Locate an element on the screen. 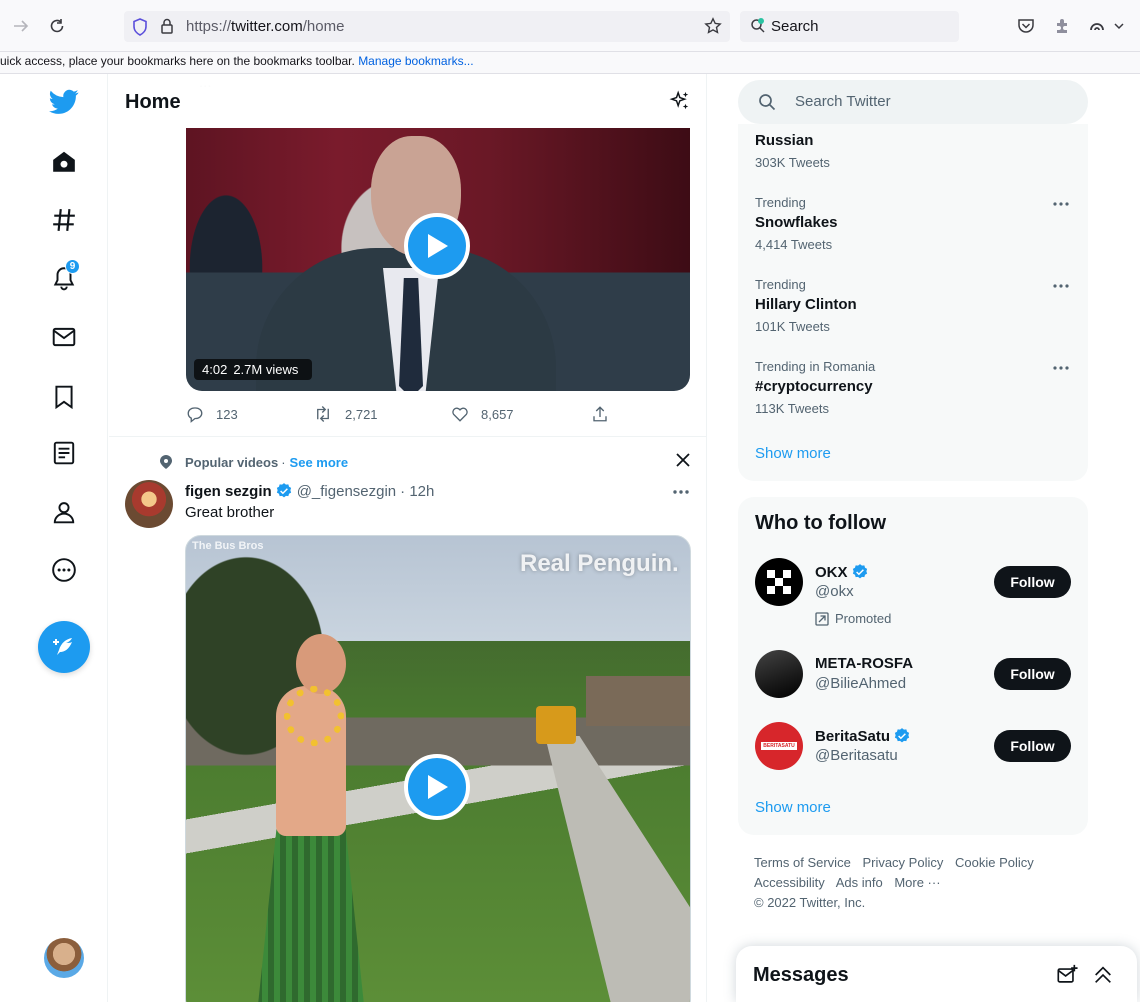 The image size is (1140, 1002). tweet-more-icon is located at coordinates (681, 494).